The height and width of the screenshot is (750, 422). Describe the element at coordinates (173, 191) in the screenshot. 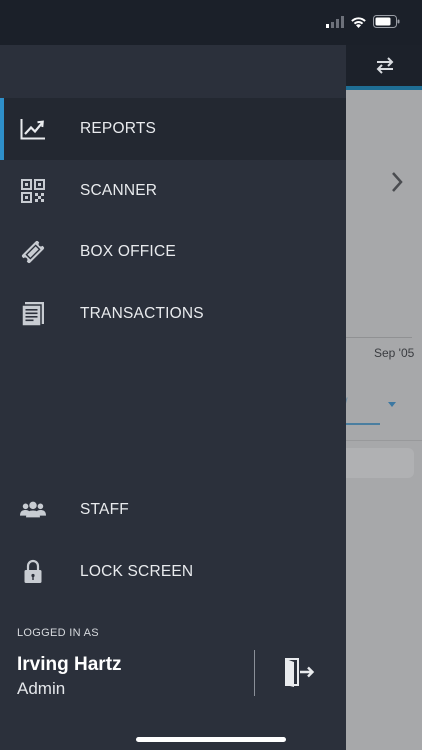

I see `nav-item-scanner: SCANNER` at that location.